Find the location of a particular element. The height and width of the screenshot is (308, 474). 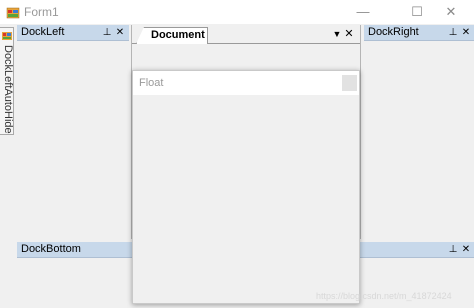

dock-right-caption: DockRight ⊥ ✕ is located at coordinates (419, 33).